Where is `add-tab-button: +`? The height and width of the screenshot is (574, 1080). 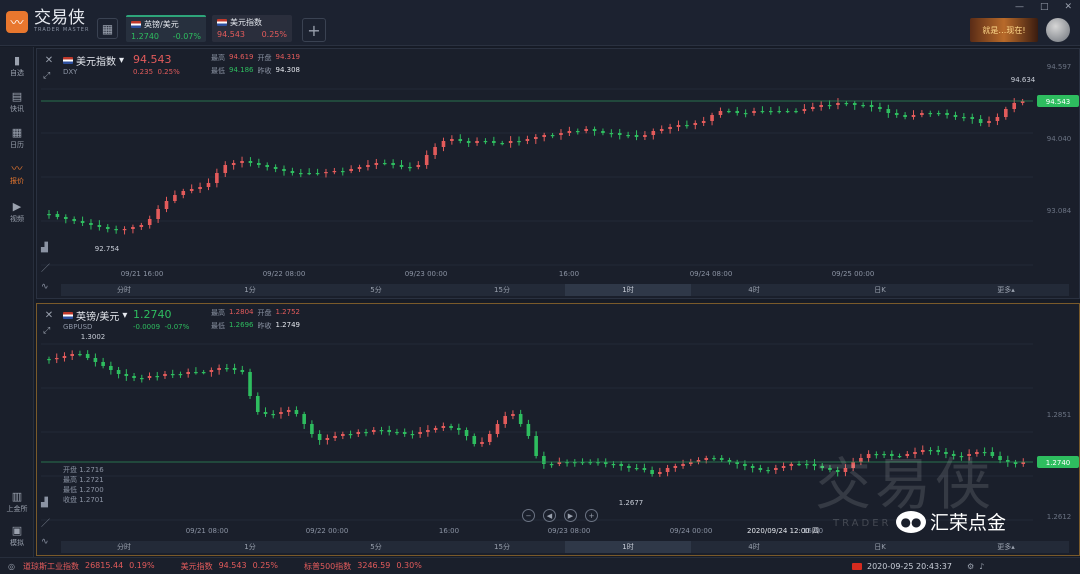
add-tab-button: + is located at coordinates (314, 30).